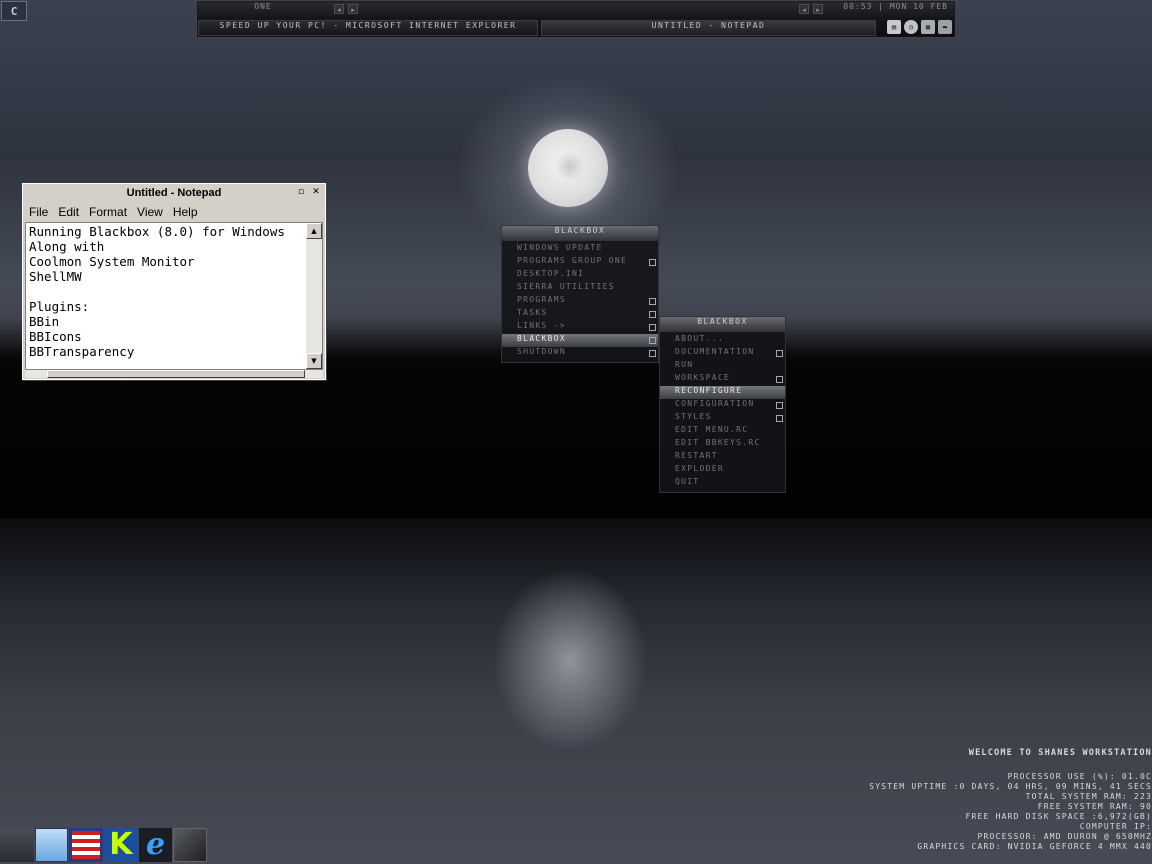 This screenshot has width=1152, height=864. What do you see at coordinates (151, 212) in the screenshot?
I see `menu-view: View` at bounding box center [151, 212].